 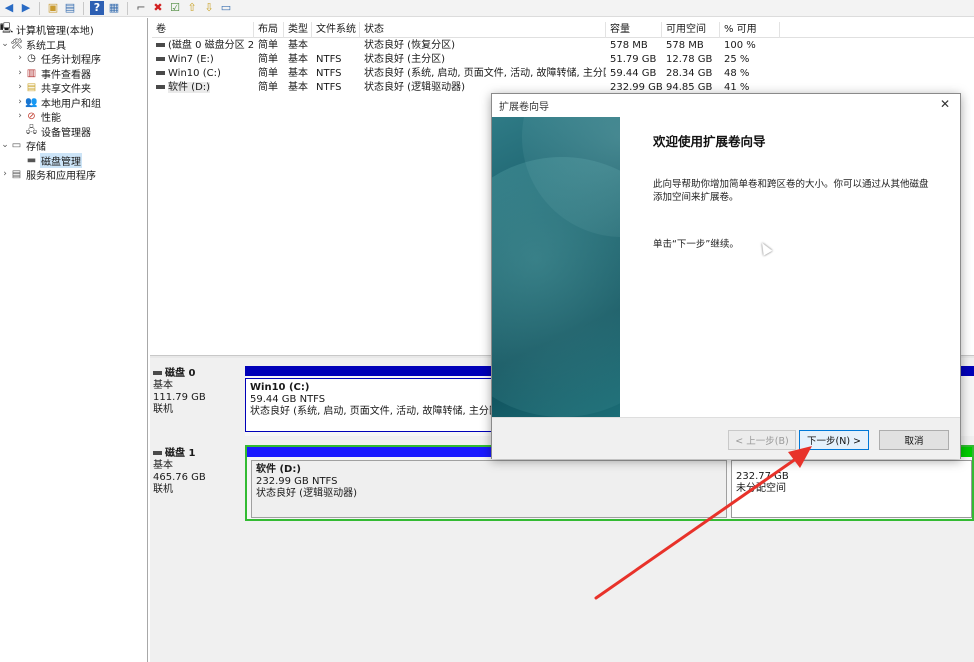 What do you see at coordinates (38, 116) in the screenshot?
I see `tree-item-performance: › ⊘ 性能` at bounding box center [38, 116].